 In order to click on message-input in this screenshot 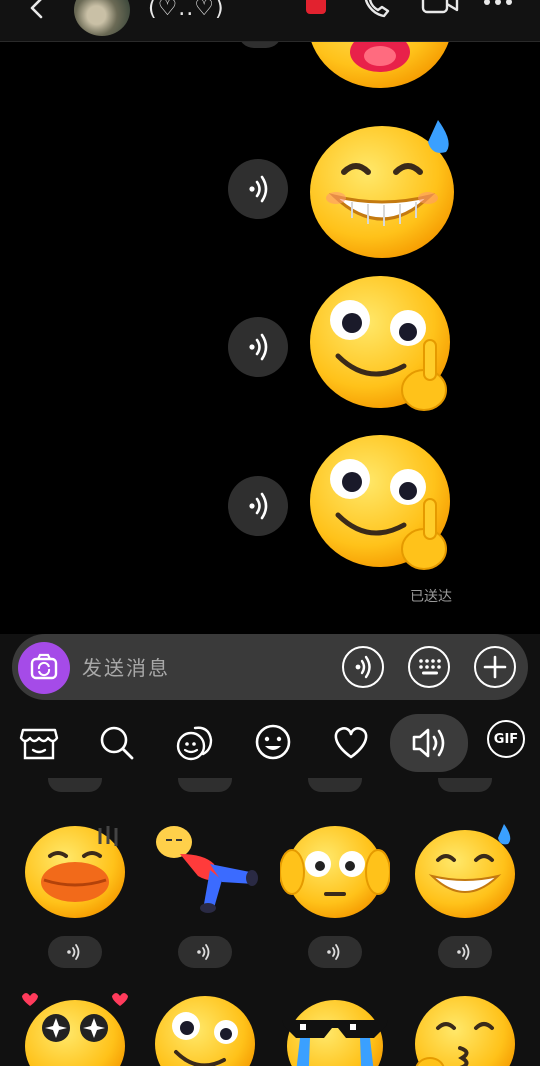, I will do `click(202, 668)`.